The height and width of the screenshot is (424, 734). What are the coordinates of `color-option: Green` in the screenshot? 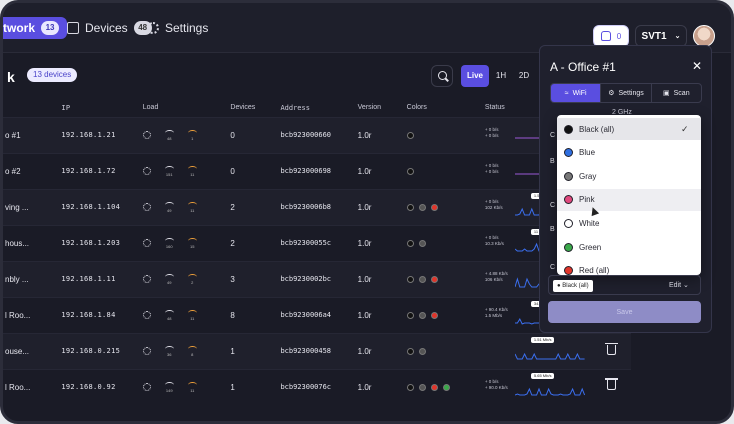 It's located at (629, 247).